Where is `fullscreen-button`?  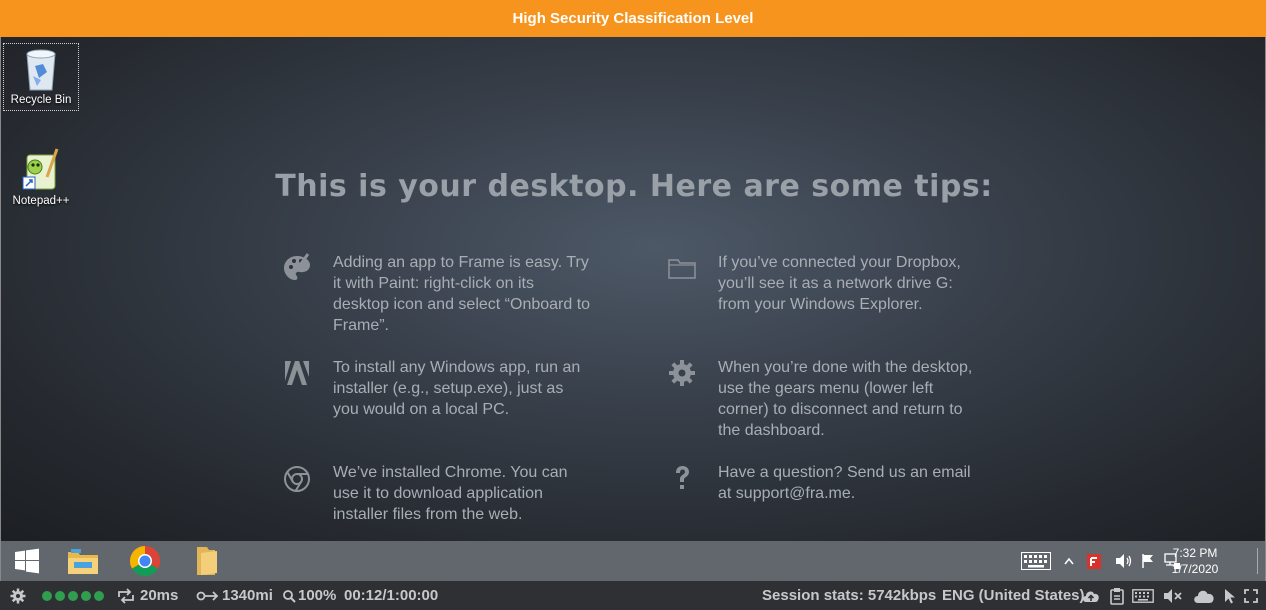
fullscreen-button is located at coordinates (1251, 595).